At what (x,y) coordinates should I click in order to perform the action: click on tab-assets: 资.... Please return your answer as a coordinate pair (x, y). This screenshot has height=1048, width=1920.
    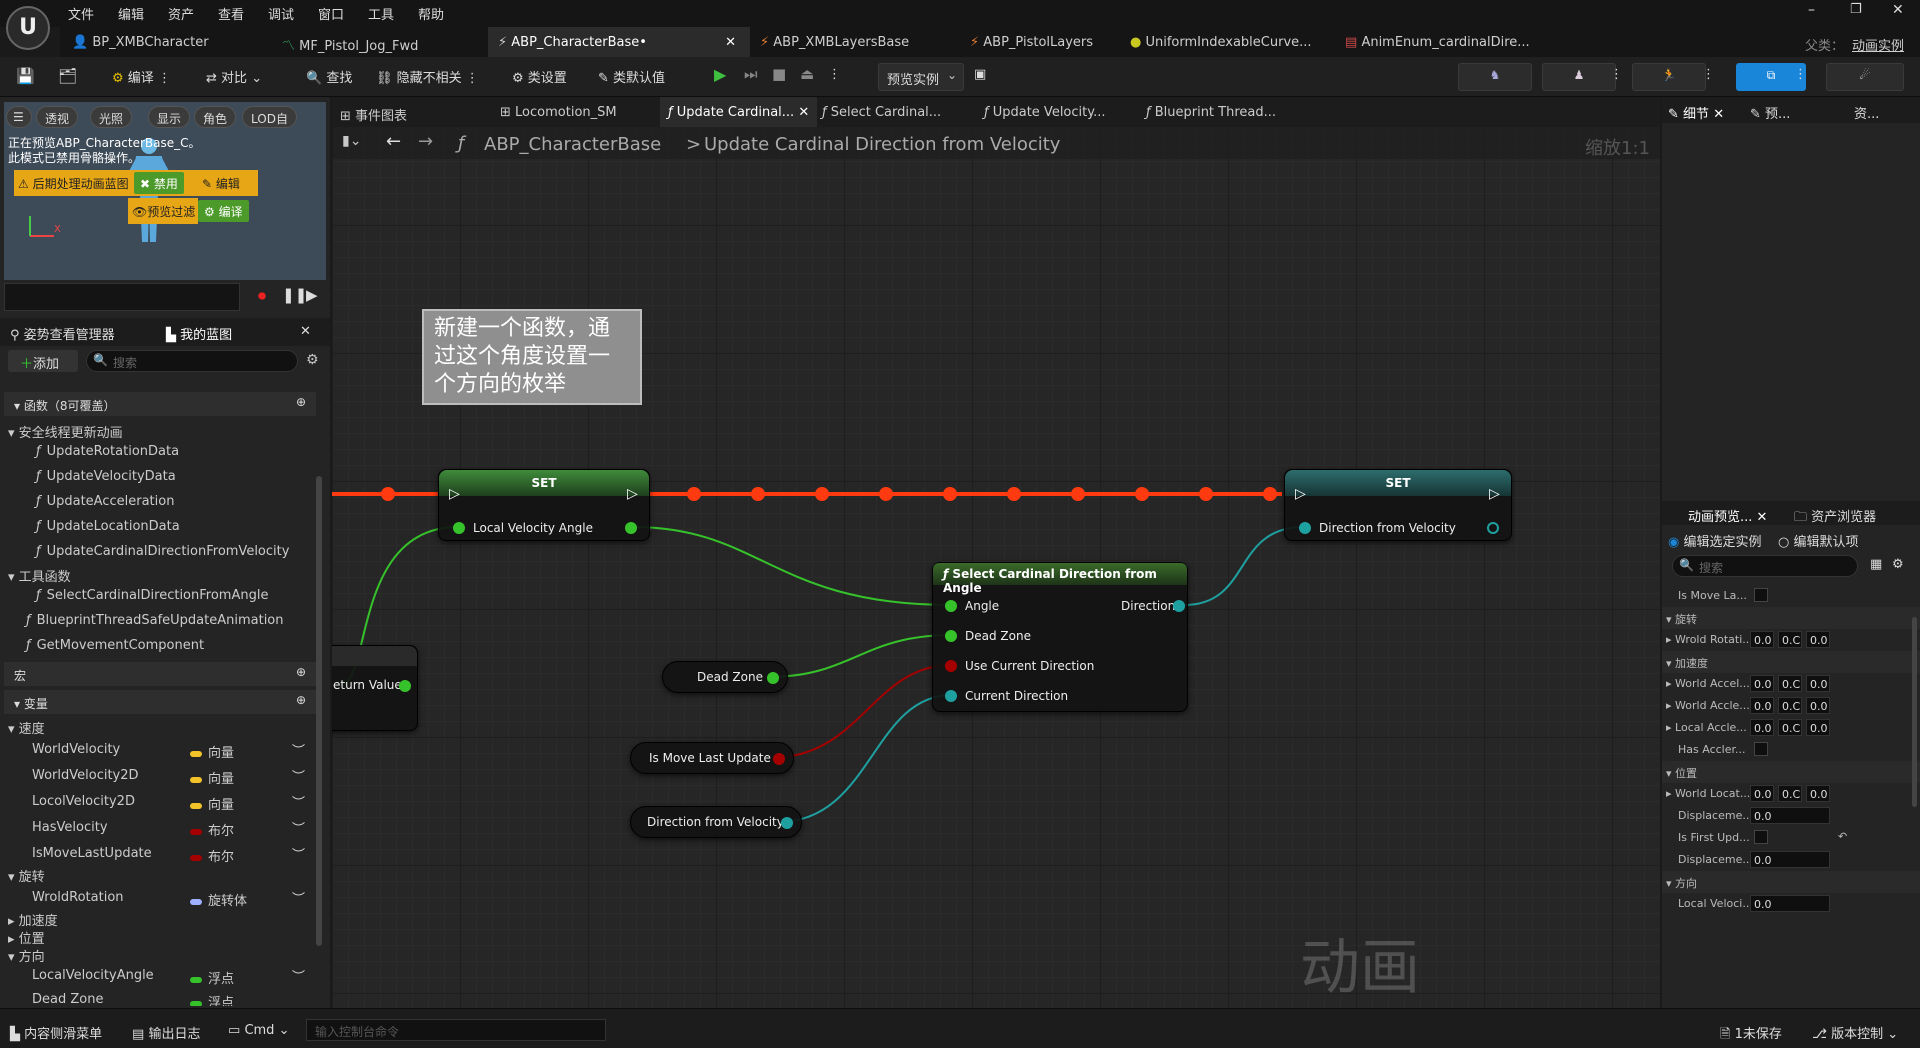
    Looking at the image, I should click on (1866, 112).